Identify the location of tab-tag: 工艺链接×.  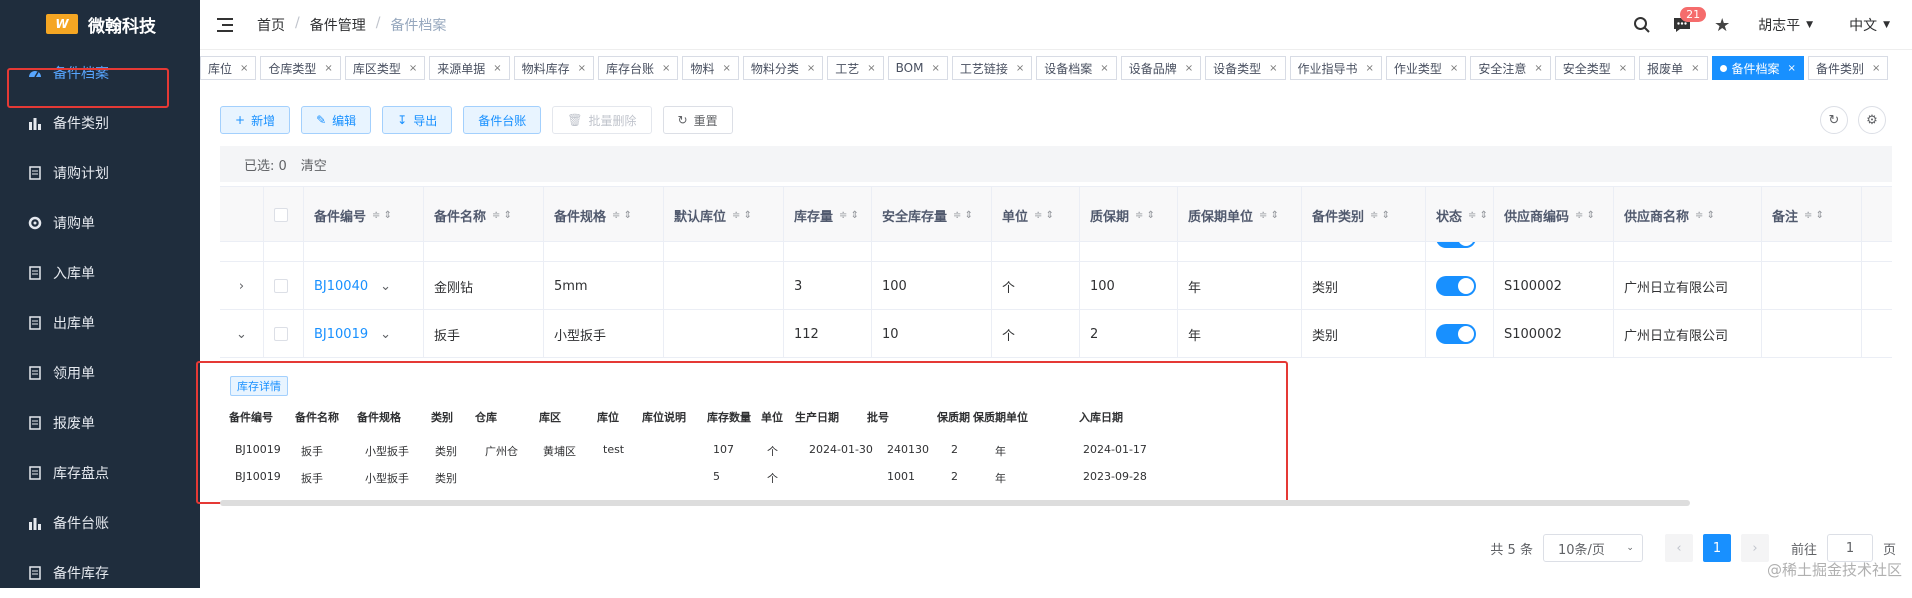
(992, 68).